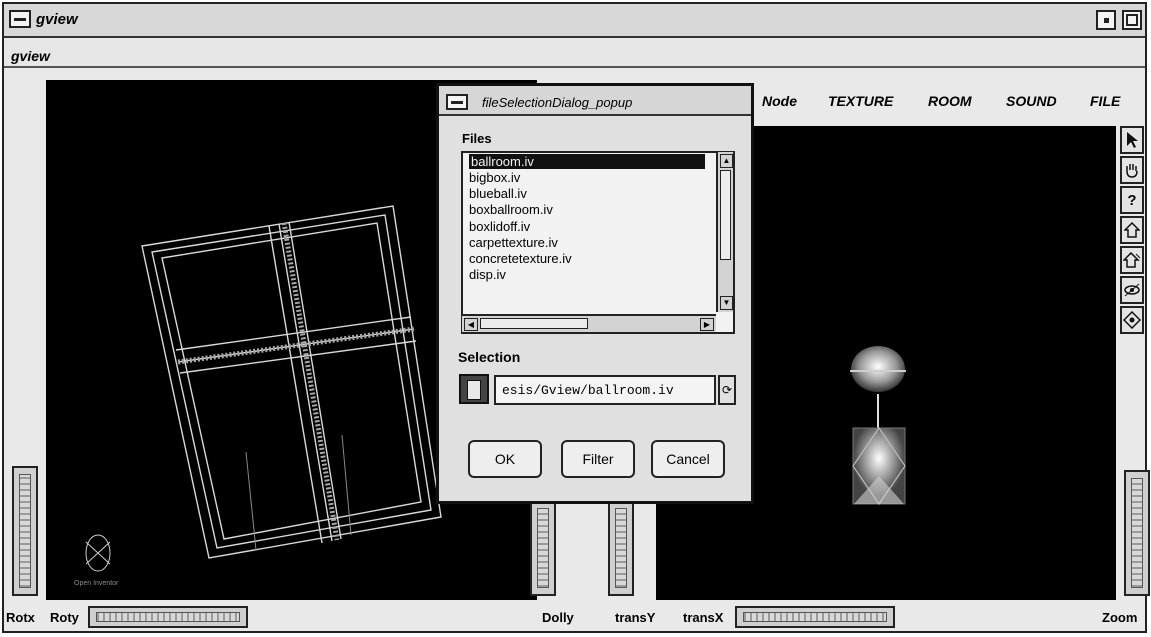  Describe the element at coordinates (726, 161) in the screenshot. I see `scroll-up-icon: ▲` at that location.